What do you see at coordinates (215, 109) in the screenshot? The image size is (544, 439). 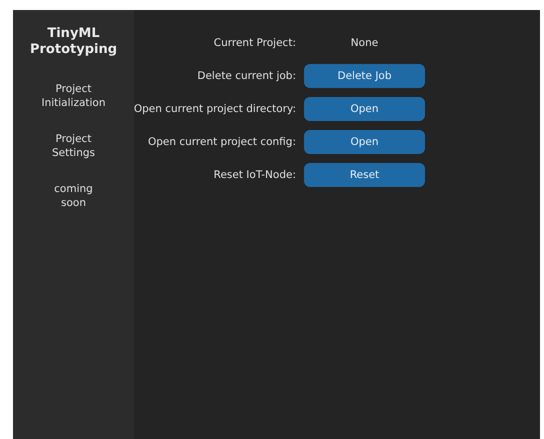 I see `field-label: Open current project directory:` at bounding box center [215, 109].